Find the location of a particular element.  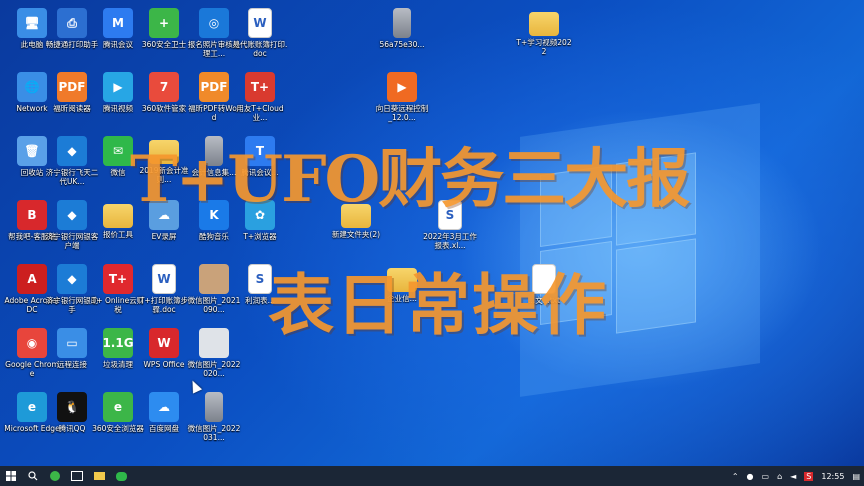

app-icon: ✉ is located at coordinates (118, 151).